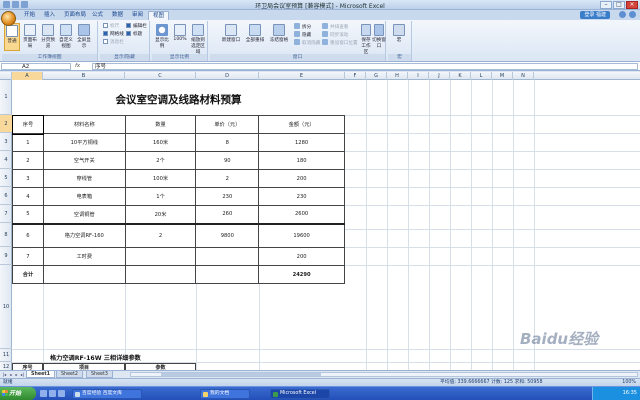  I want to click on column-header-d: D, so click(227, 76).